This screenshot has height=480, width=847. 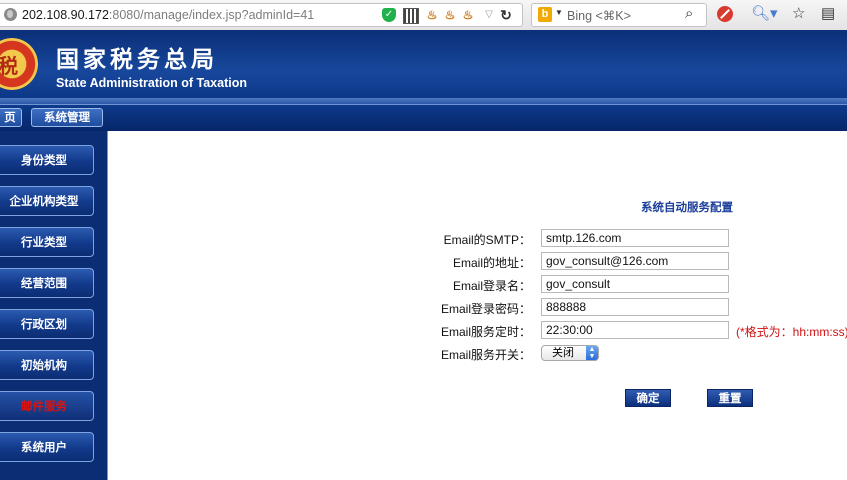 What do you see at coordinates (151, 83) in the screenshot?
I see `site-title-en: State Administration of Taxation` at bounding box center [151, 83].